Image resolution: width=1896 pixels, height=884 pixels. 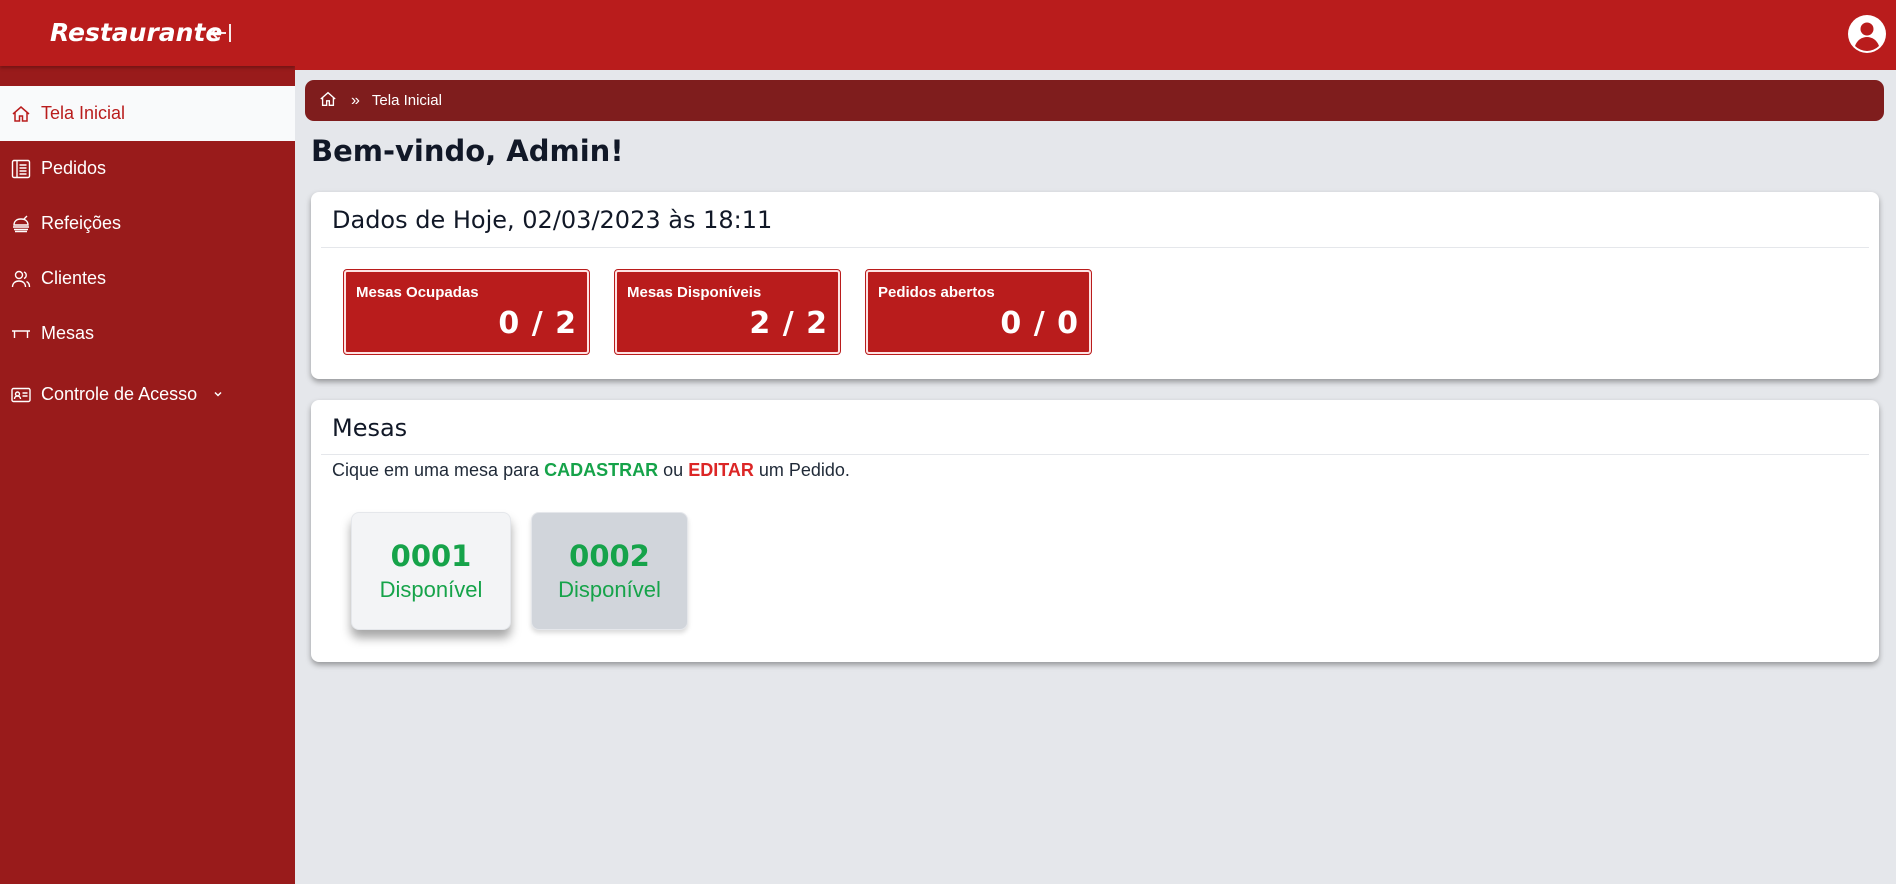 I want to click on sidebar-item-label: Mesas, so click(x=68, y=333).